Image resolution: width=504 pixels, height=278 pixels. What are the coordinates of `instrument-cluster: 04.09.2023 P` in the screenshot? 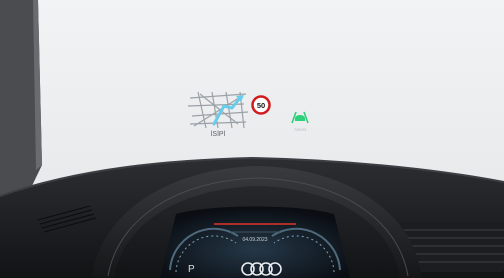 It's located at (255, 242).